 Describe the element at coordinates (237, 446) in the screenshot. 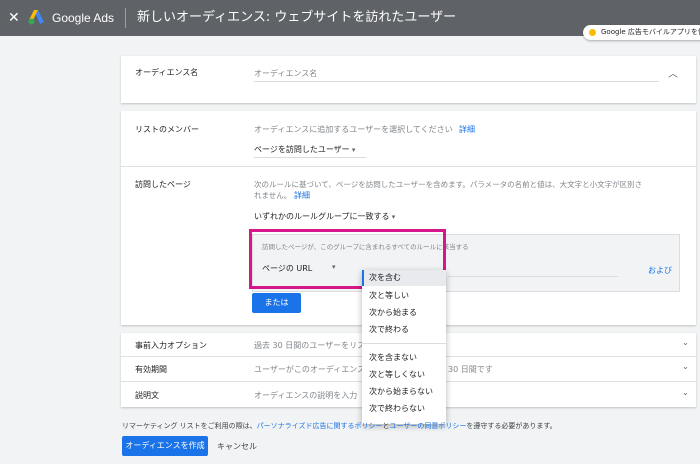

I see `cancel-button: キャンセル` at that location.